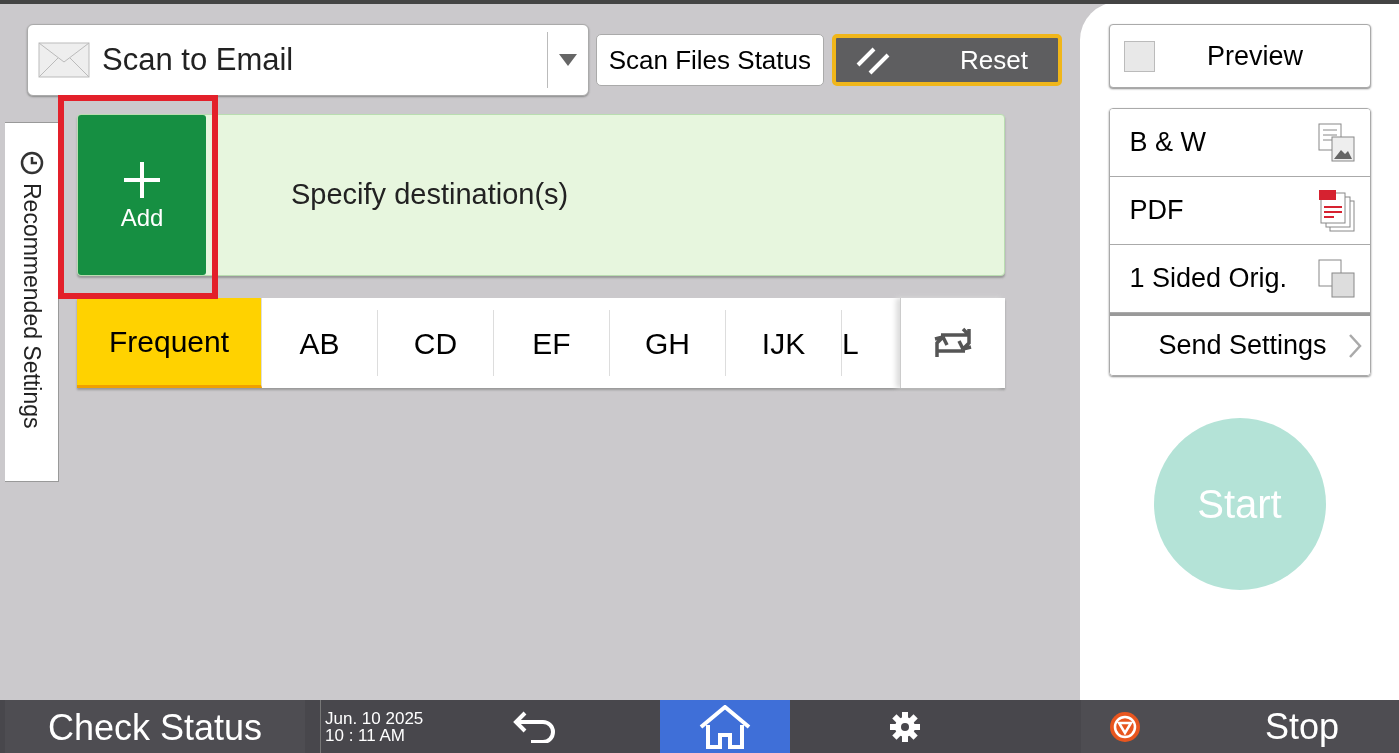  I want to click on back-arrow-icon, so click(535, 726).